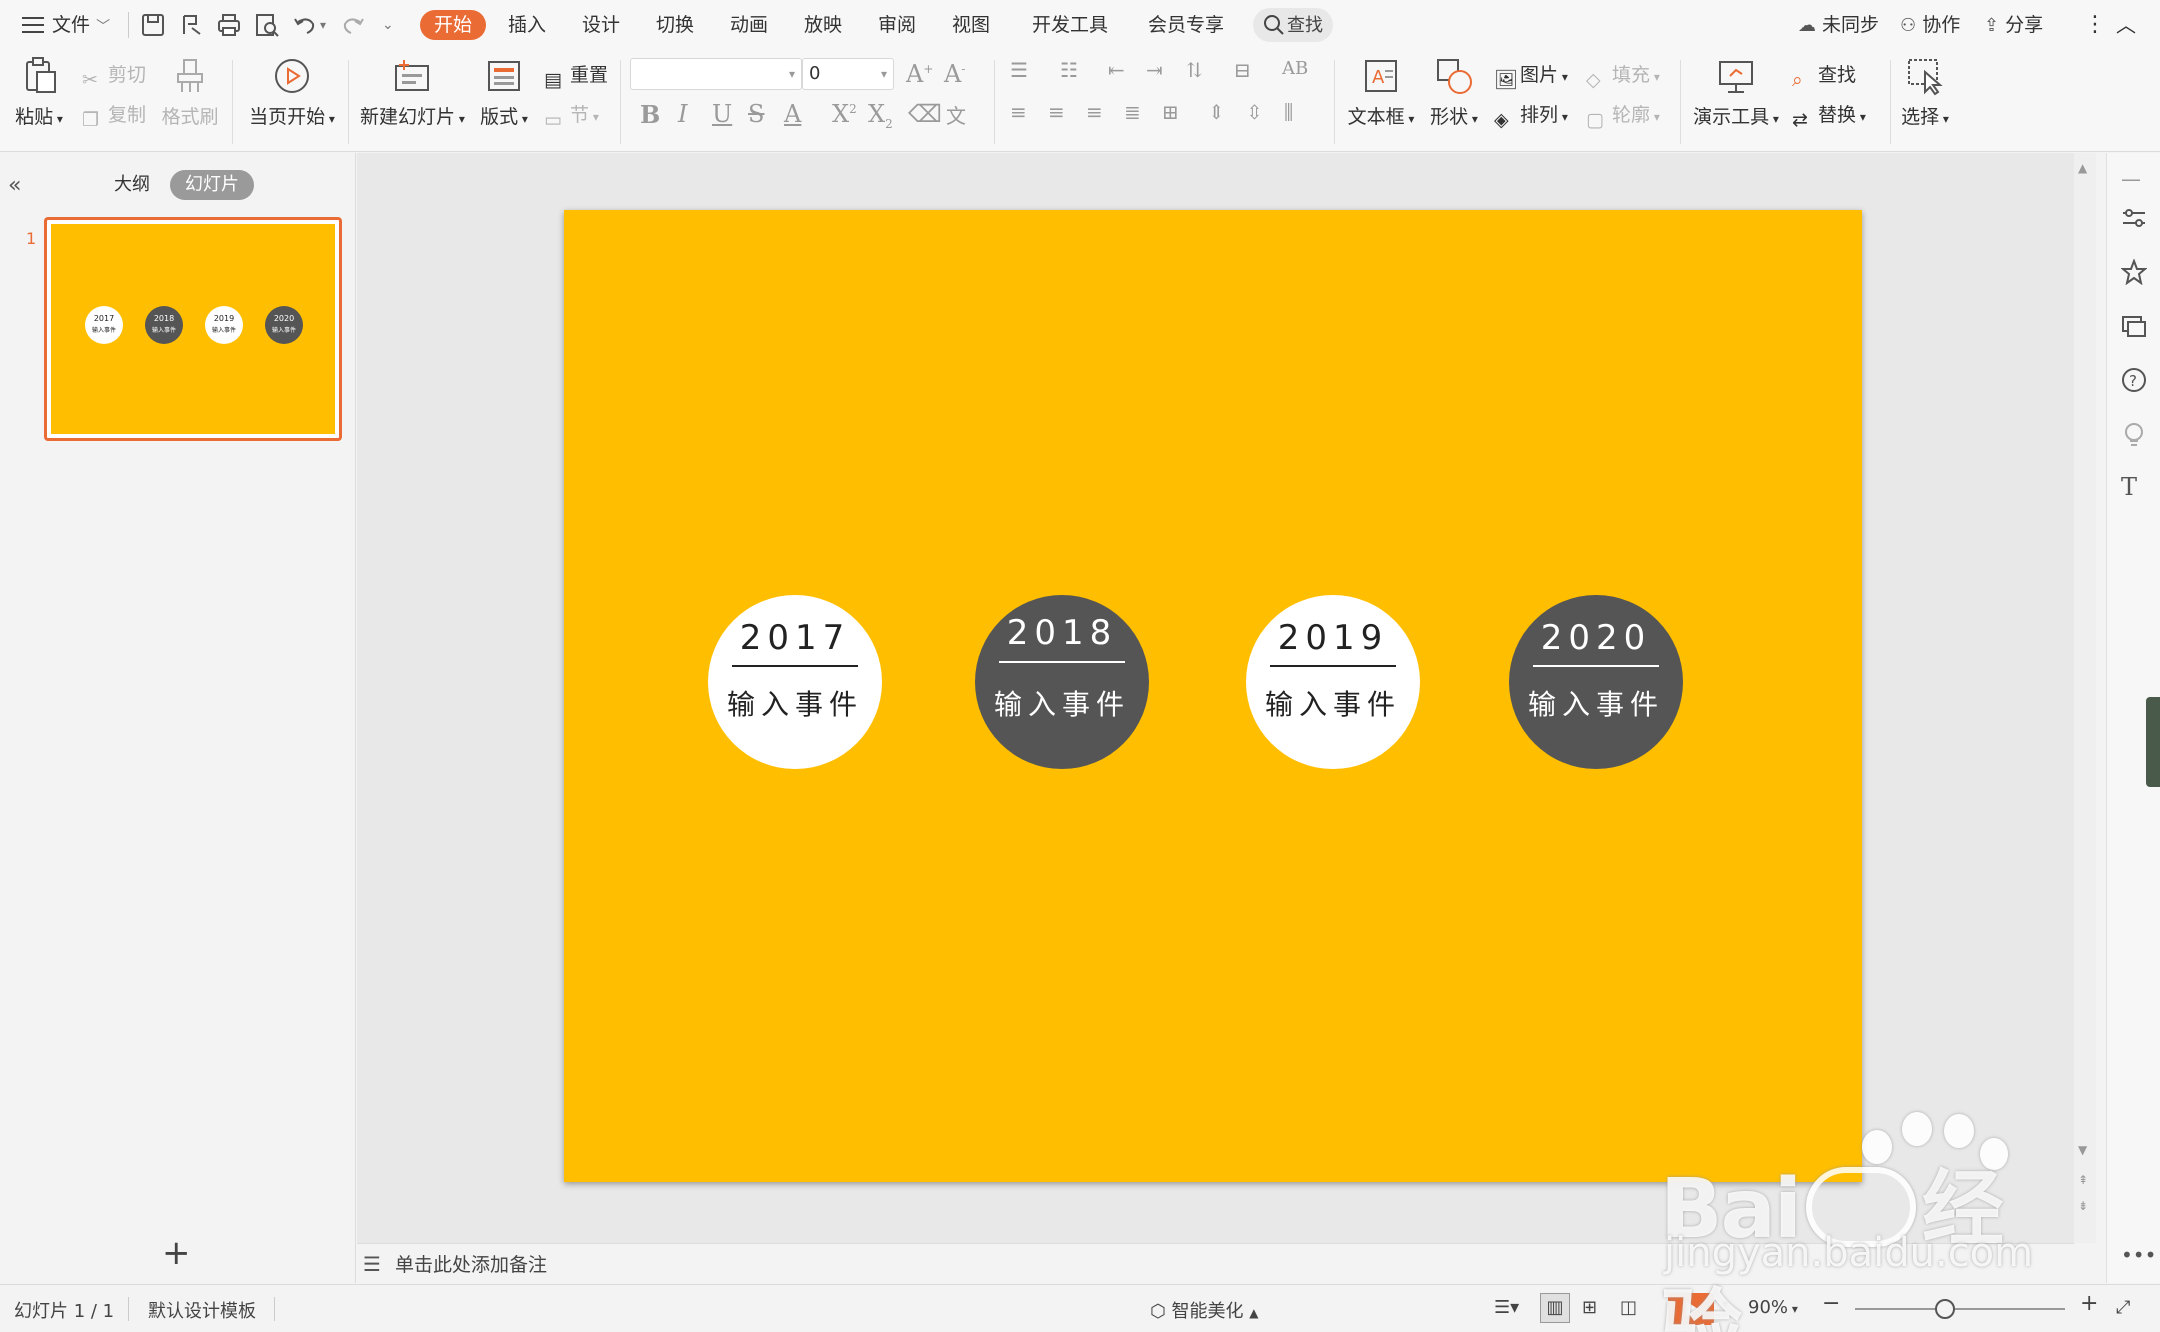 Image resolution: width=2160 pixels, height=1332 pixels. What do you see at coordinates (722, 114) in the screenshot?
I see `underline-icon: U` at bounding box center [722, 114].